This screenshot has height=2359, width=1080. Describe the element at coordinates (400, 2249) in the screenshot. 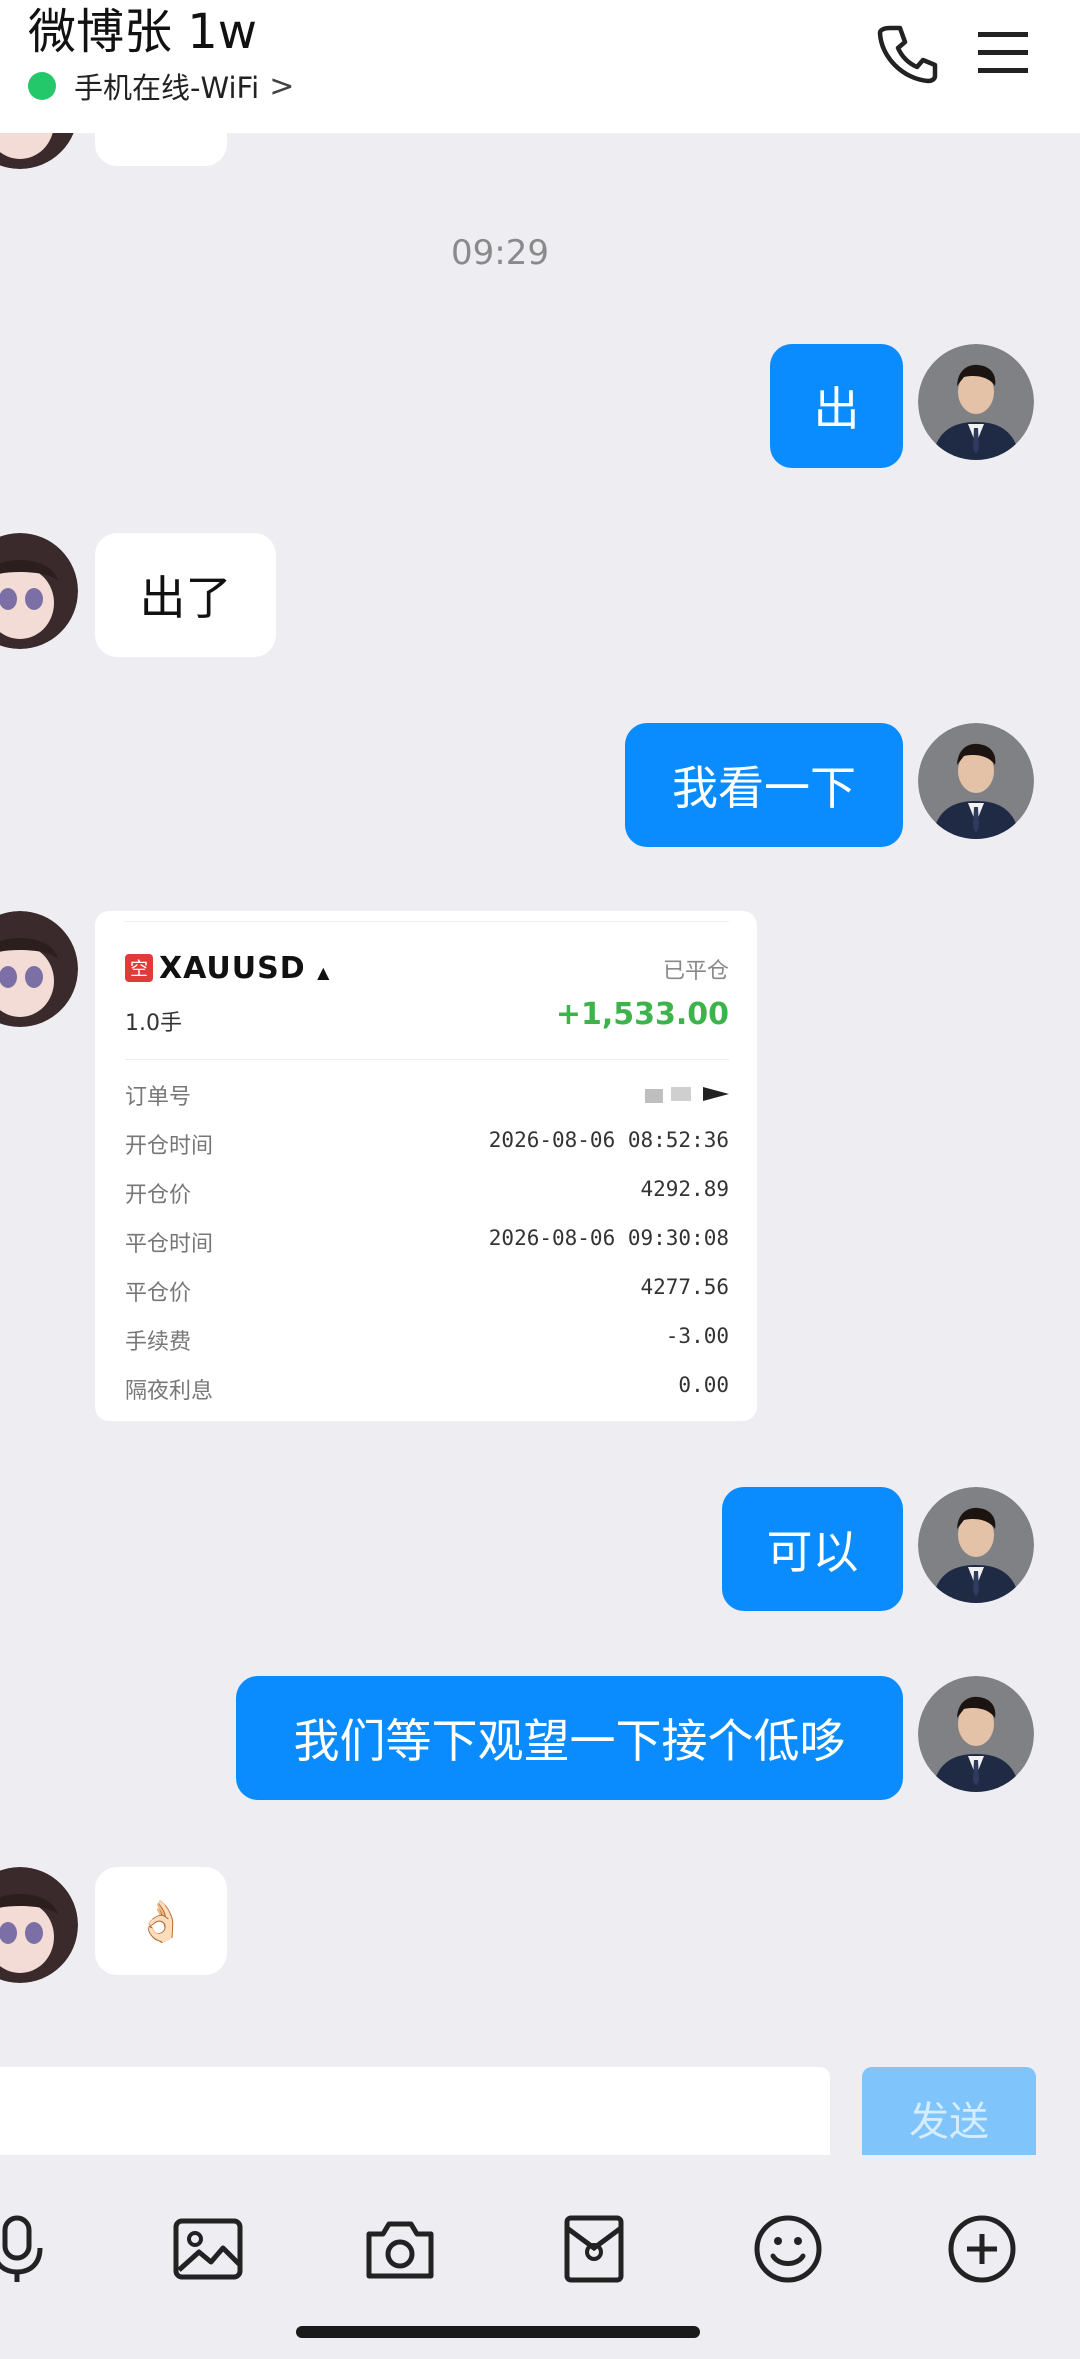

I see `camera-icon` at that location.